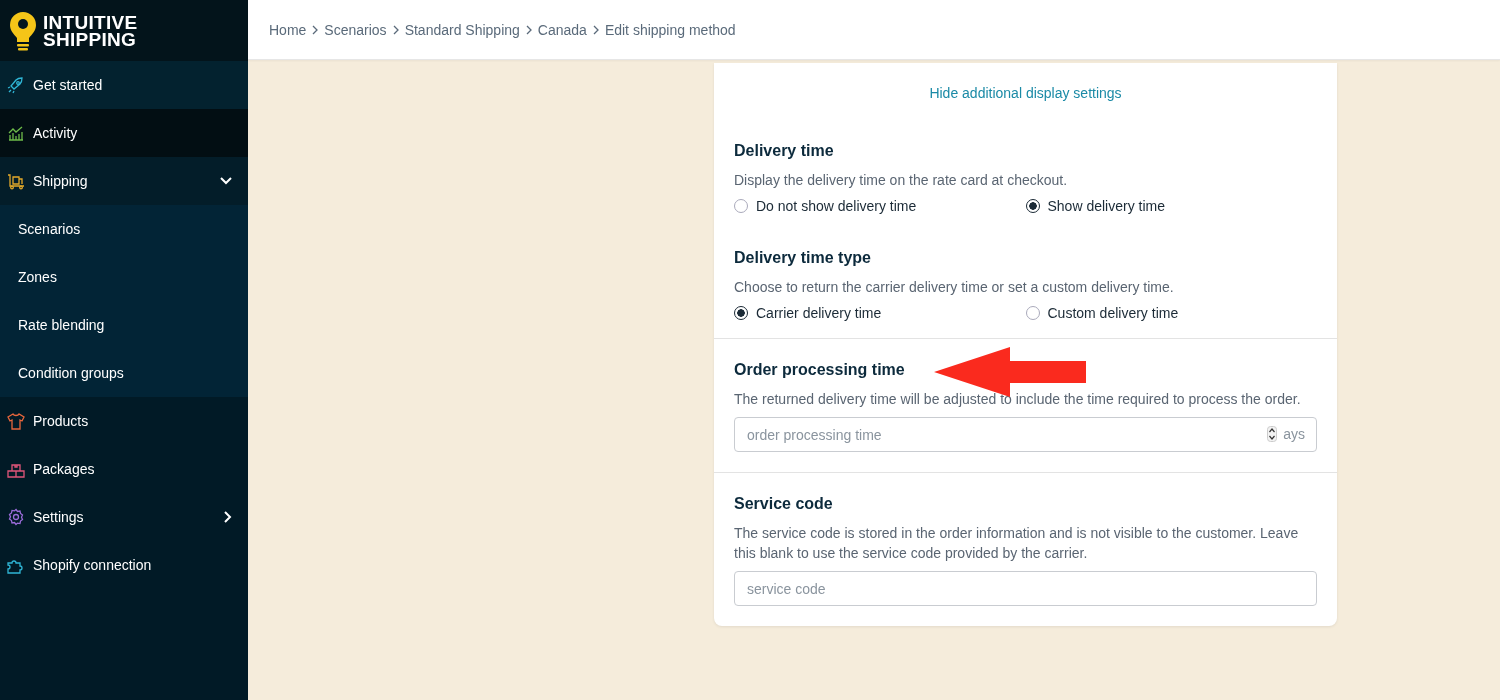 This screenshot has height=700, width=1500. I want to click on rocket-icon, so click(16, 85).